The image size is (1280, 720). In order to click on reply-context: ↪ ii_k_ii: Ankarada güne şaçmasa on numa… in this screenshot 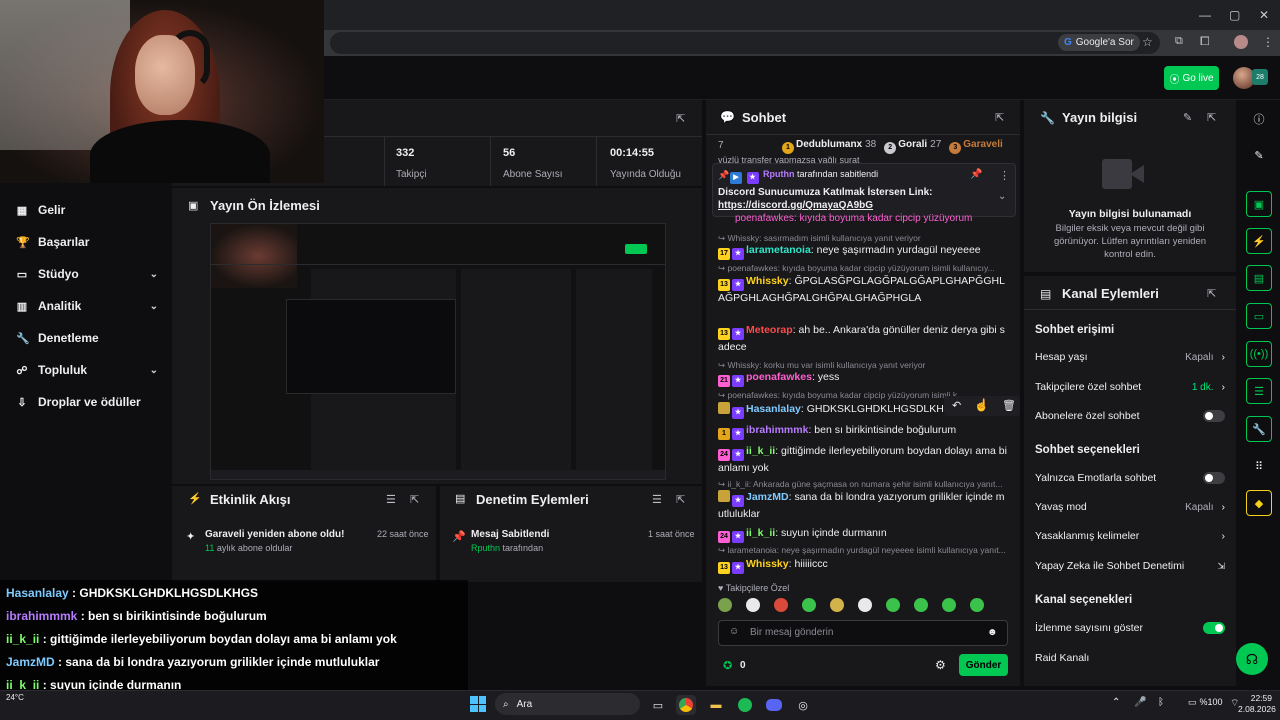, I will do `click(868, 484)`.